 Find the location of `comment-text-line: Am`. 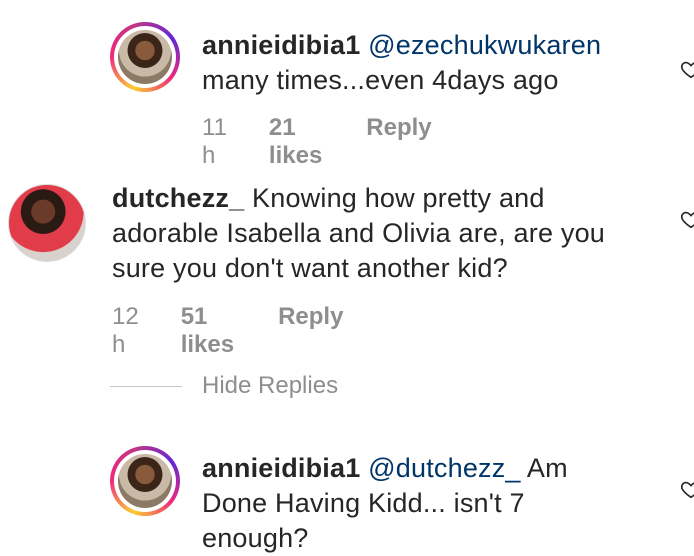

comment-text-line: Am is located at coordinates (547, 468).